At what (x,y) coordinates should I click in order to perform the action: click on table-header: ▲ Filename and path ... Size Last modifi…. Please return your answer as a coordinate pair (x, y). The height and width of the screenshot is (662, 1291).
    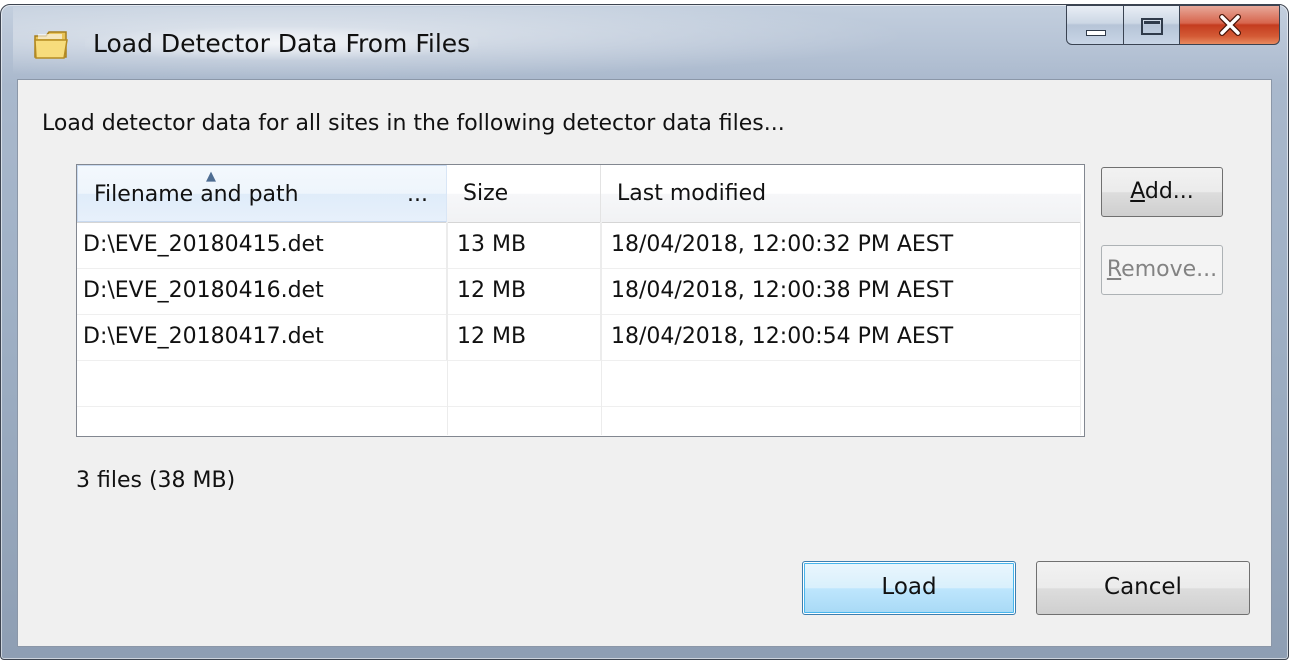
    Looking at the image, I should click on (579, 194).